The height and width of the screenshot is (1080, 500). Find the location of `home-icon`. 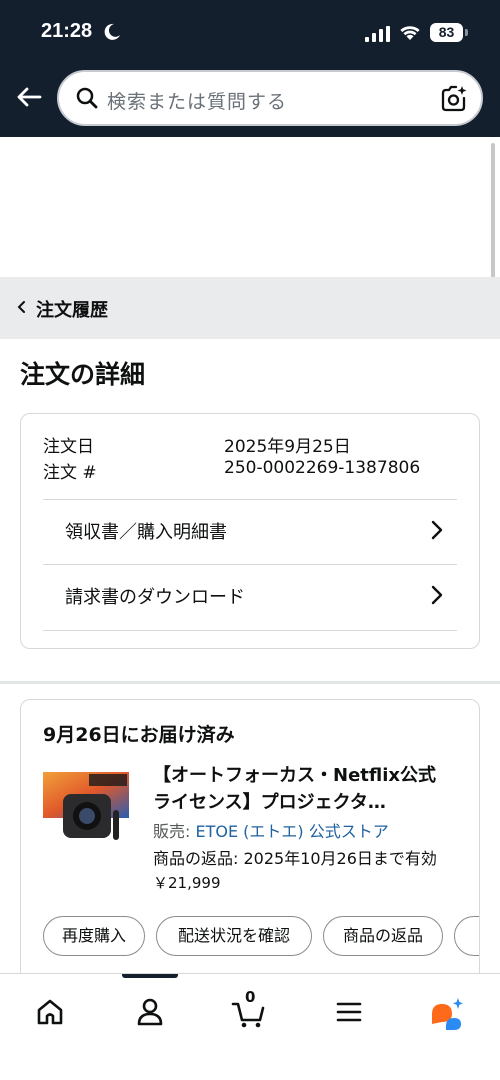

home-icon is located at coordinates (50, 1012).